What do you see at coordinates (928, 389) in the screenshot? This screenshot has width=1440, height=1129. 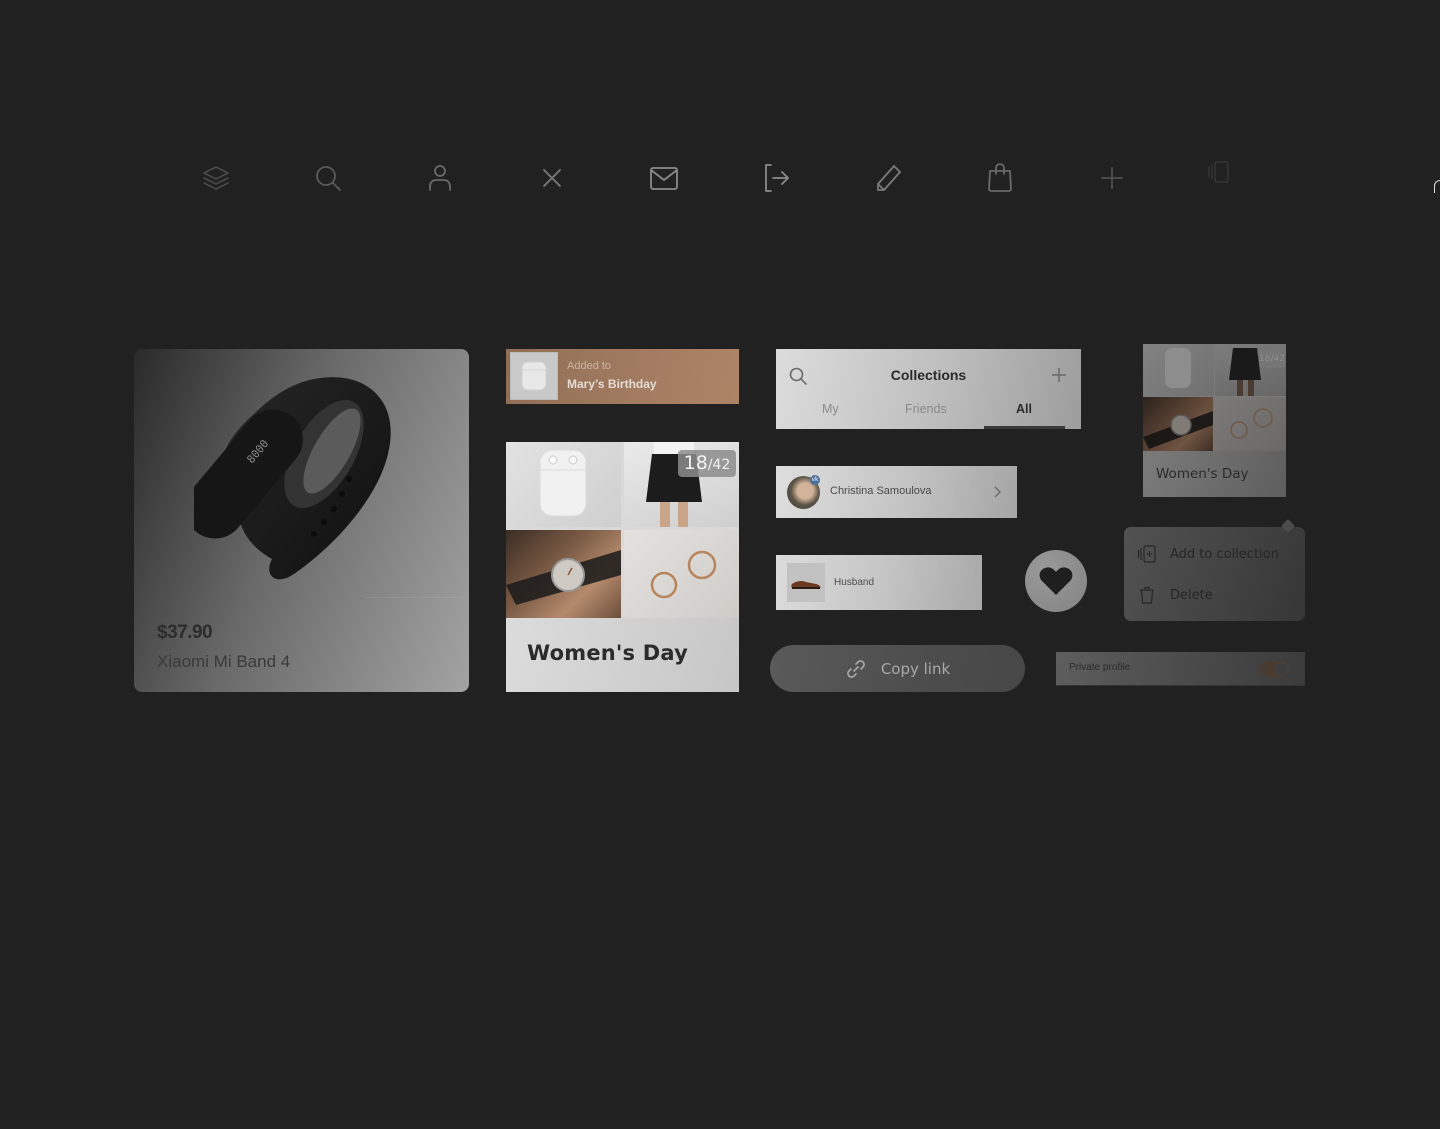 I see `collections-header: Collections My Friends All` at bounding box center [928, 389].